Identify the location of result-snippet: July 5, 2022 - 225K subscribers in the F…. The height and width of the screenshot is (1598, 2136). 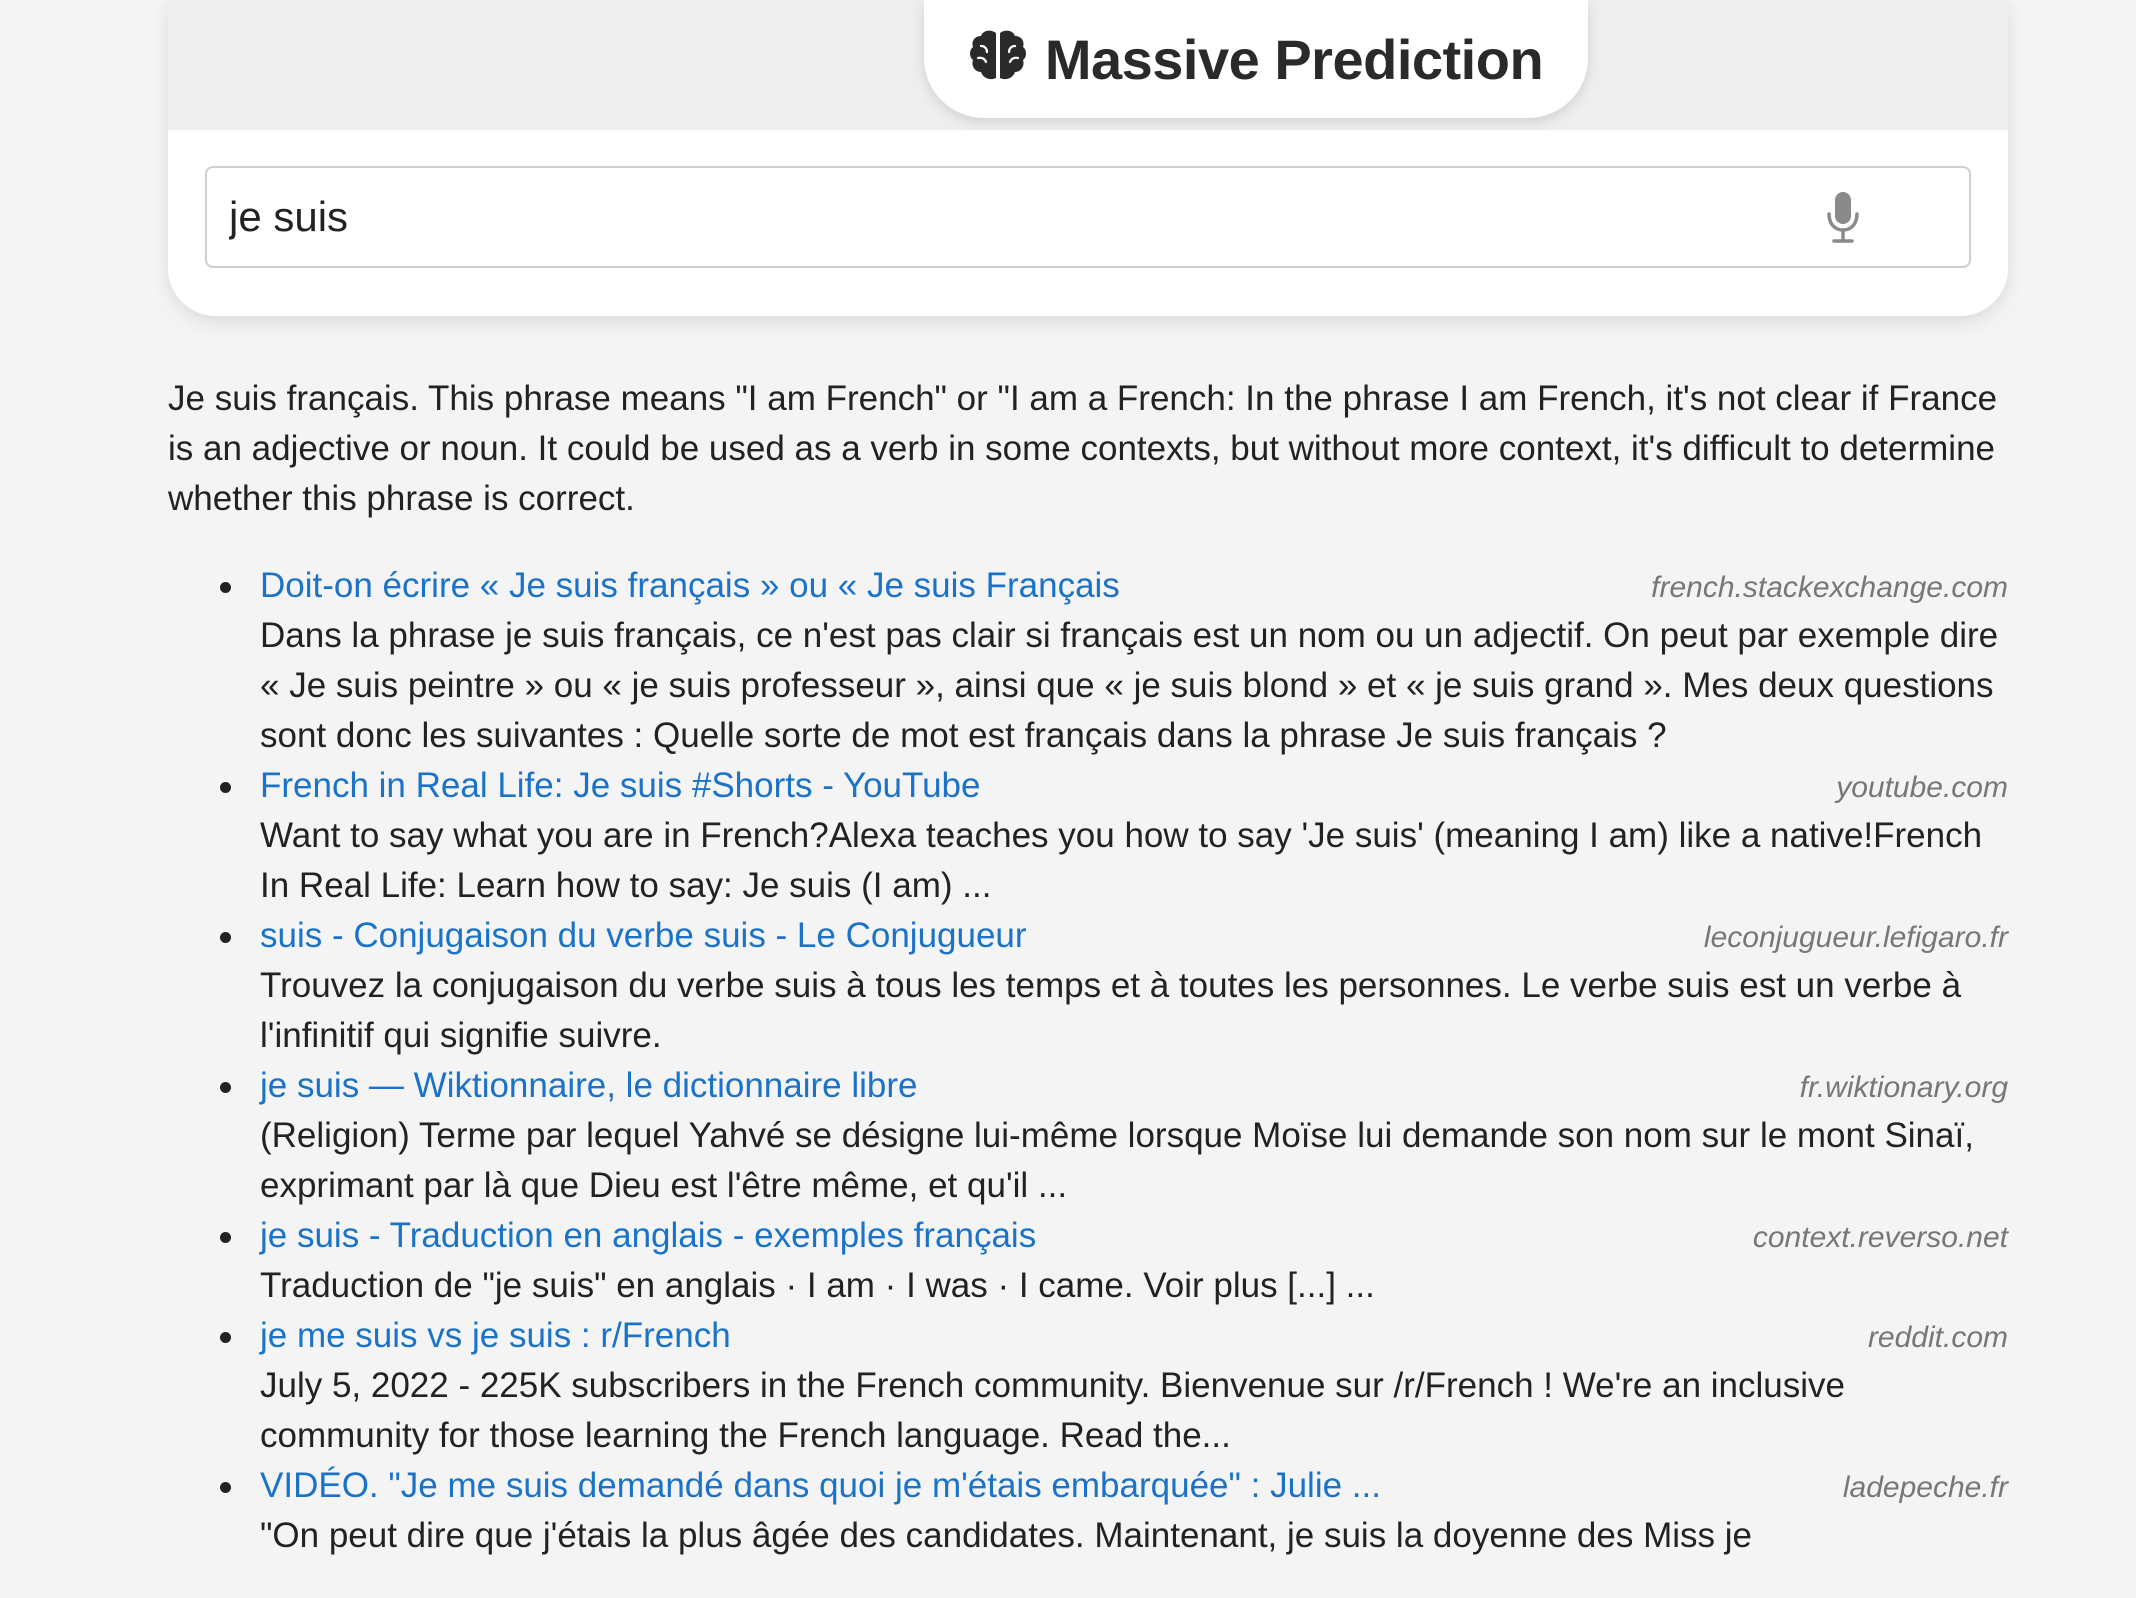
(1052, 1410).